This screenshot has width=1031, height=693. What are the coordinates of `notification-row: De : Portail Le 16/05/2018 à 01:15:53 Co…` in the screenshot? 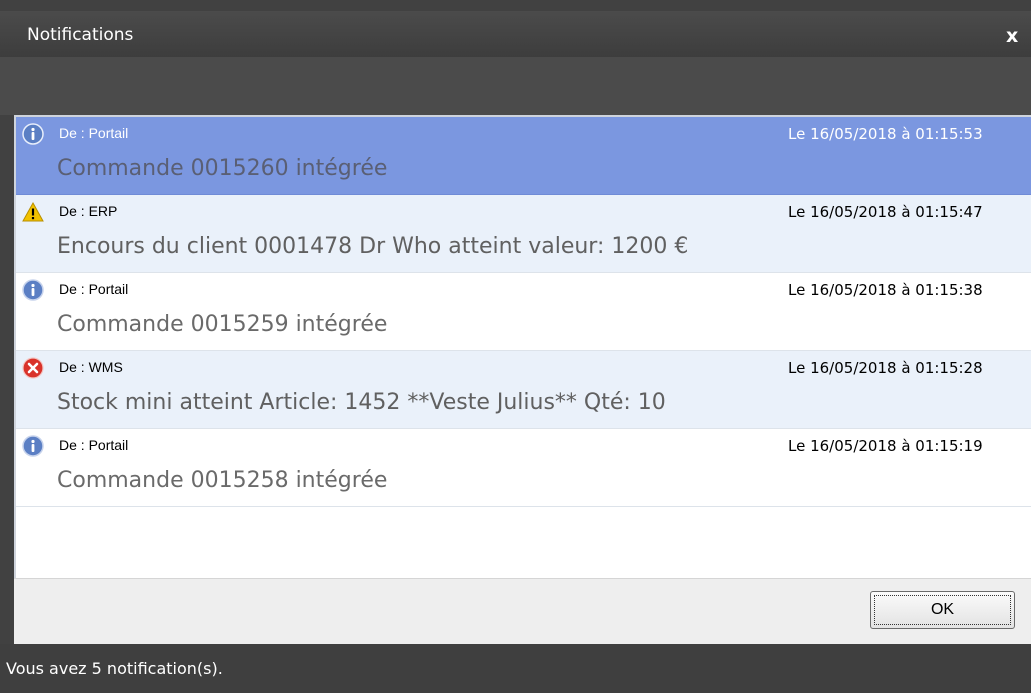 It's located at (523, 156).